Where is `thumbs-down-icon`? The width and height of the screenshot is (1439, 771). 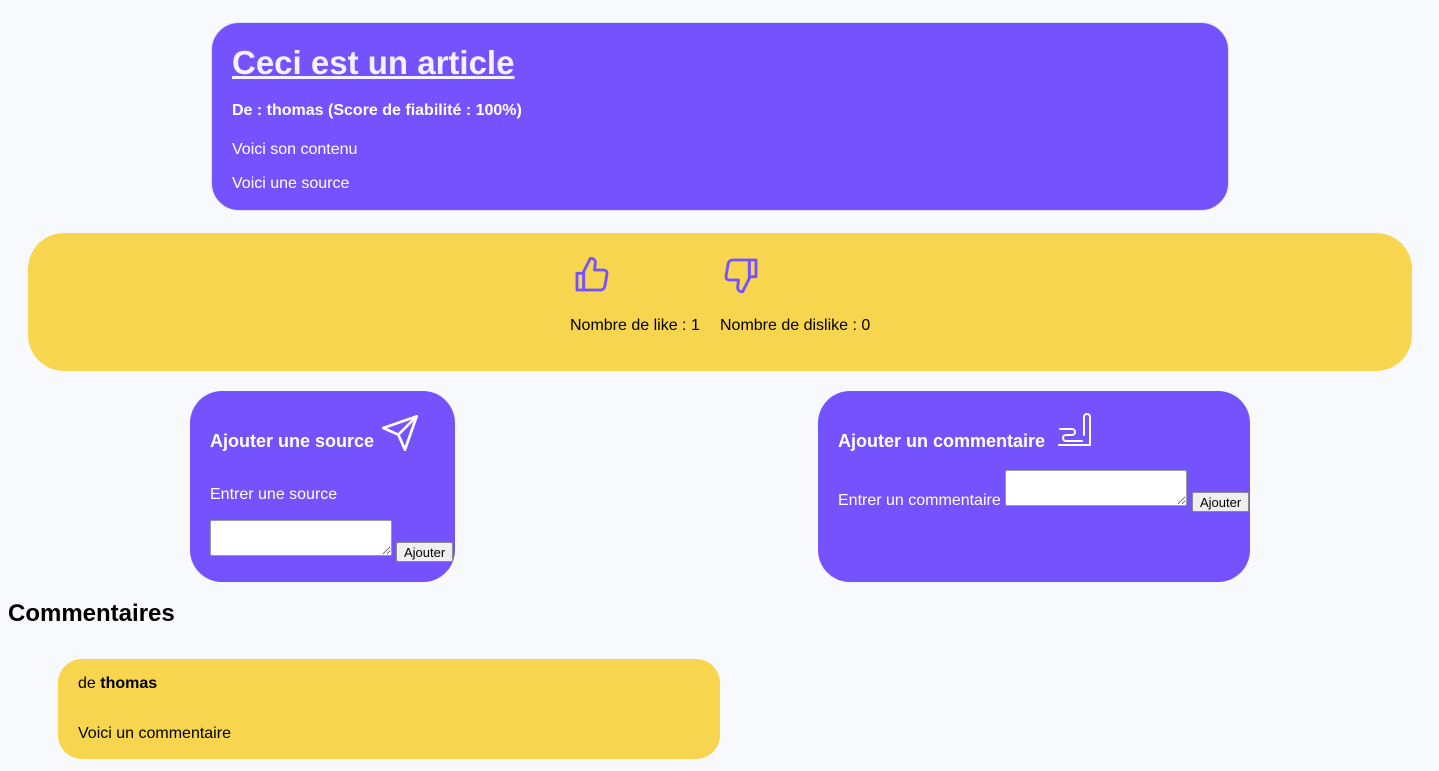
thumbs-down-icon is located at coordinates (741, 275).